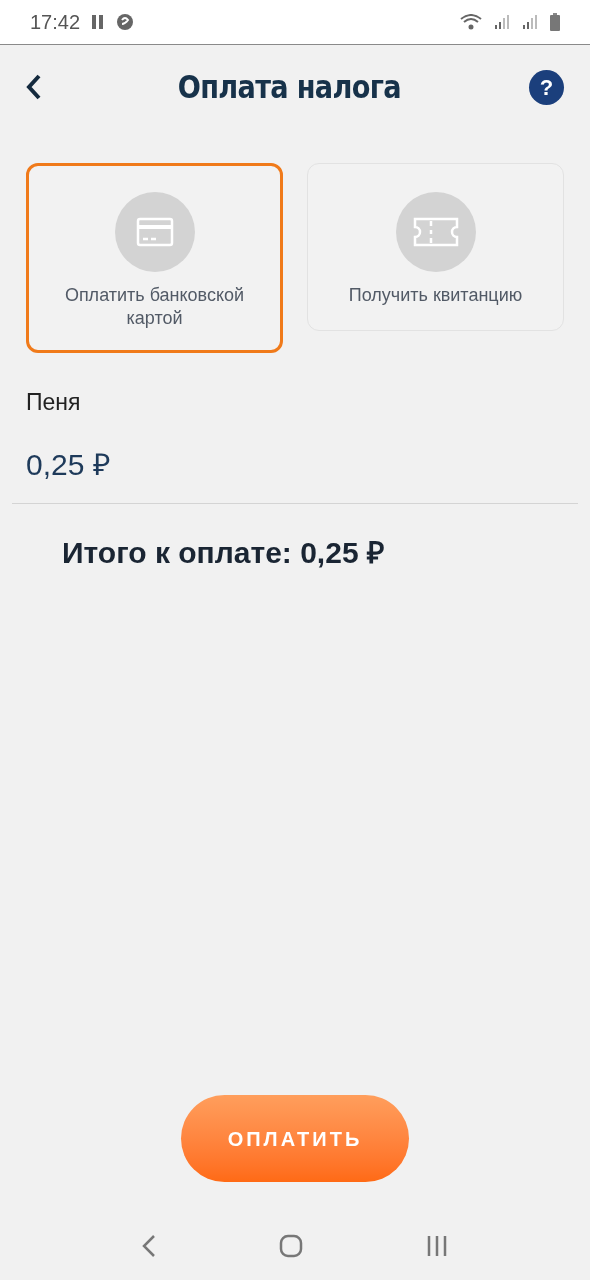 Image resolution: width=590 pixels, height=1280 pixels. Describe the element at coordinates (98, 22) in the screenshot. I see `pause-icon` at that location.